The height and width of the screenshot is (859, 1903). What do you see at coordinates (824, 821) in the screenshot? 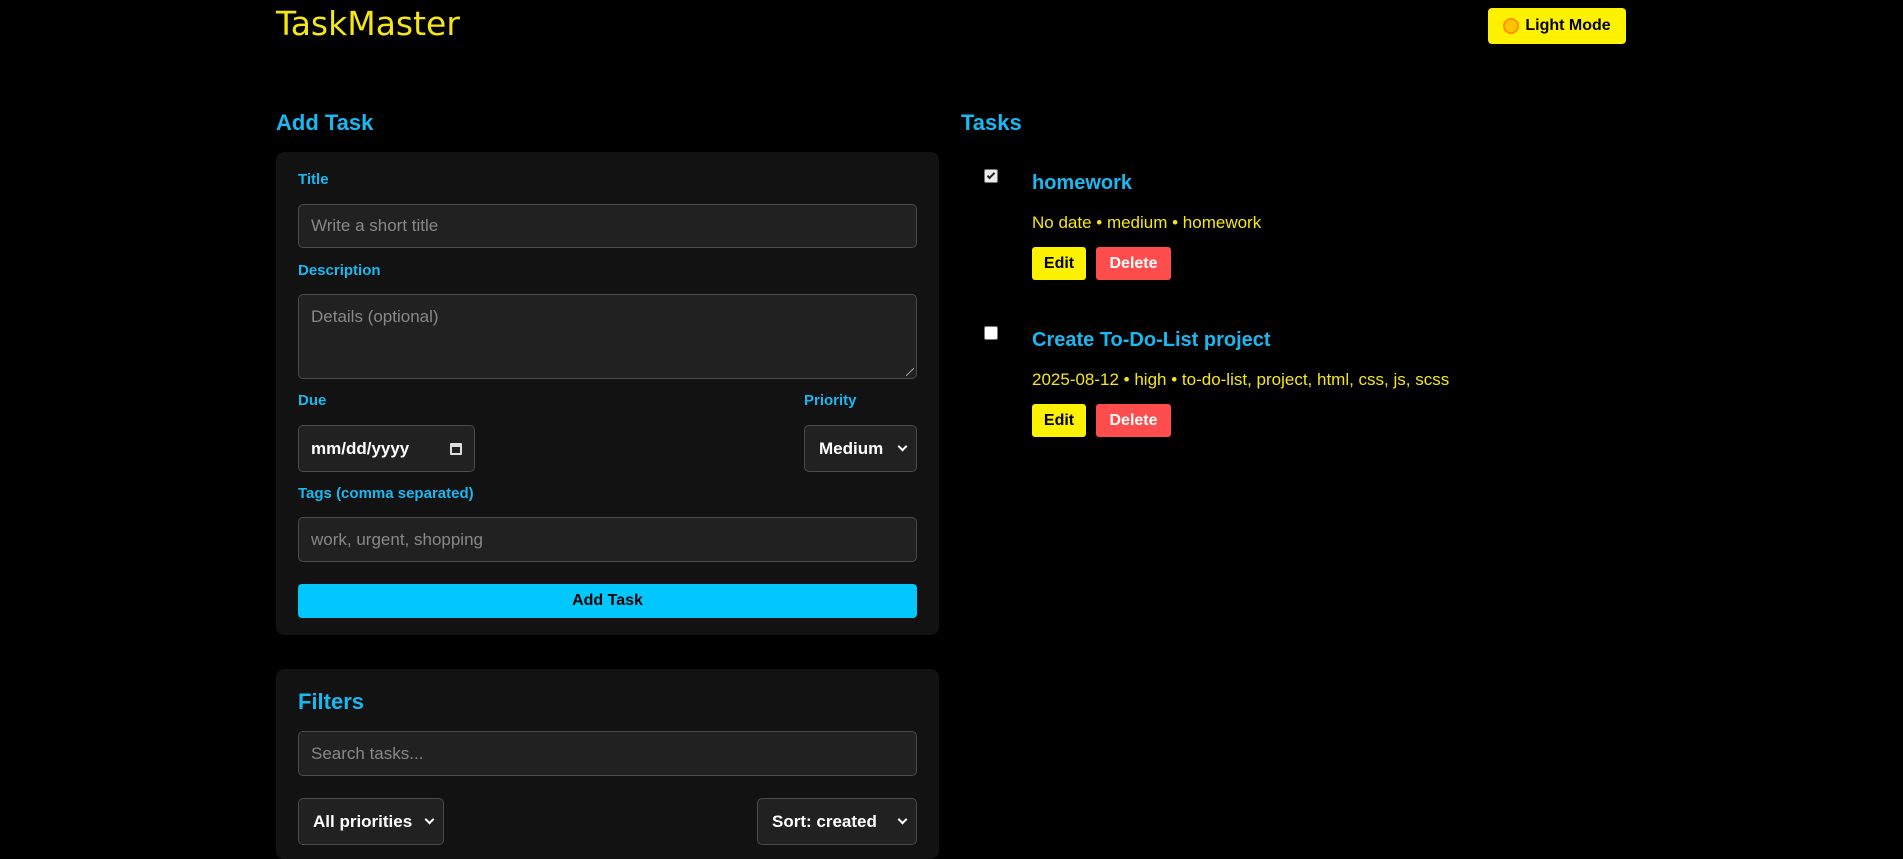
I see `sort-value: Sort: created` at bounding box center [824, 821].